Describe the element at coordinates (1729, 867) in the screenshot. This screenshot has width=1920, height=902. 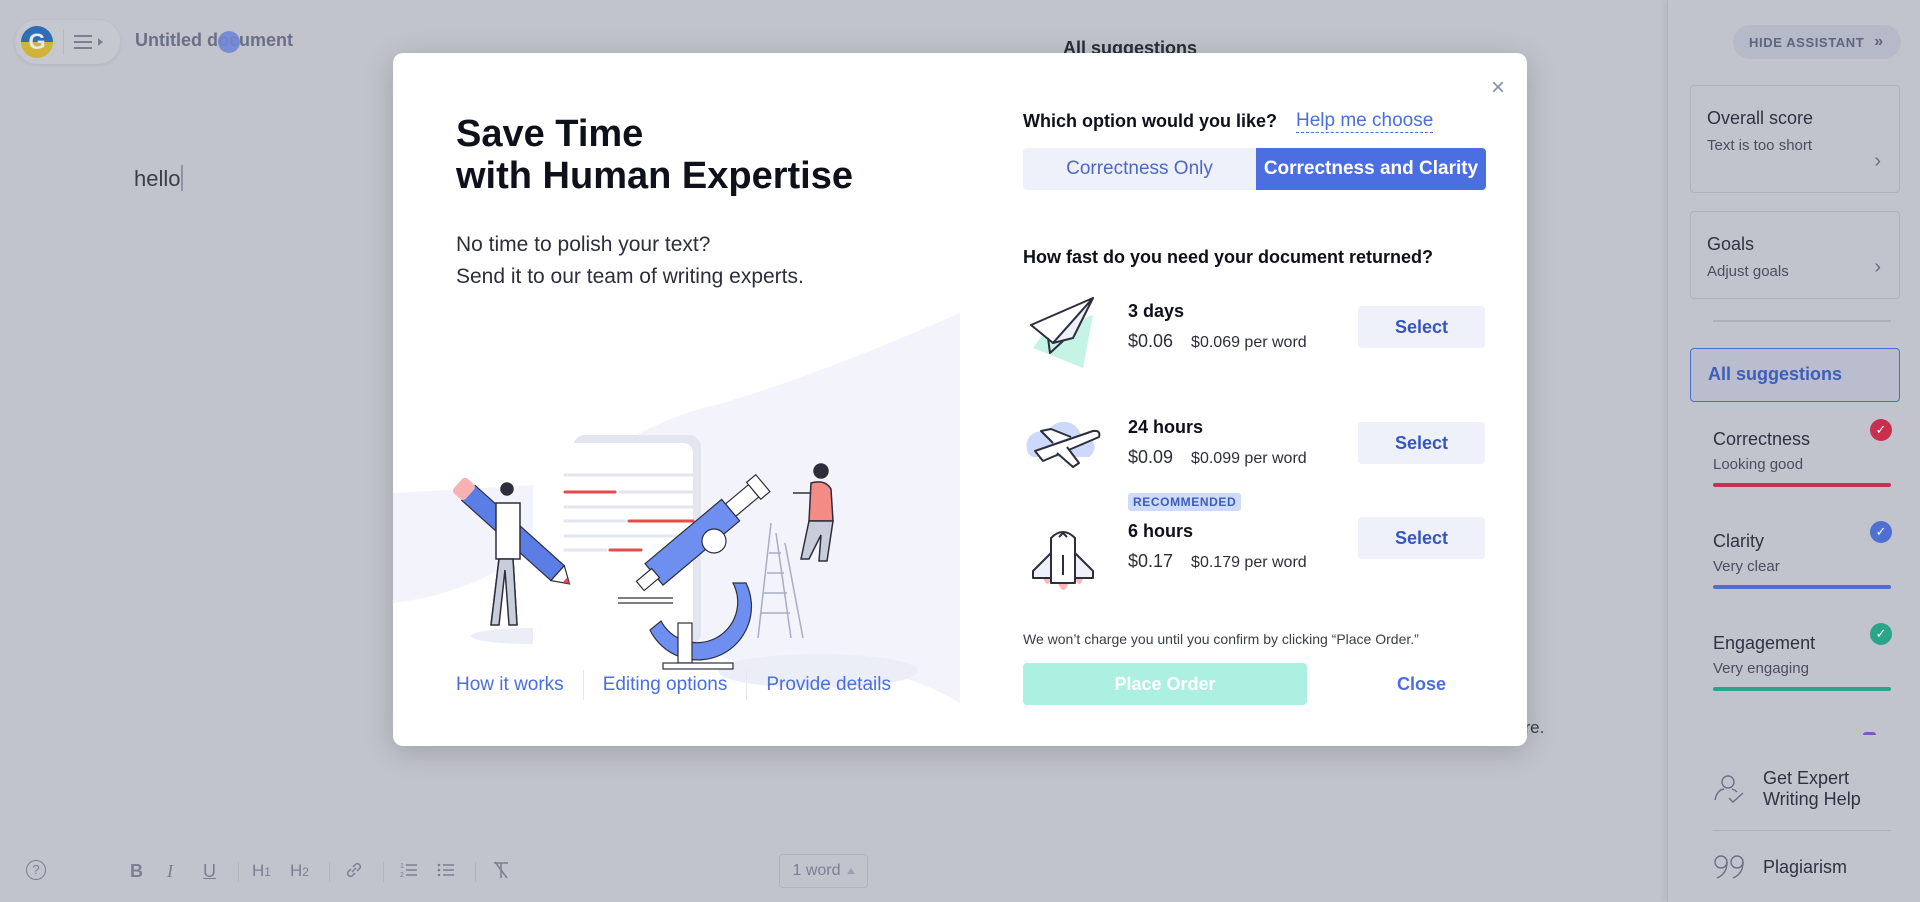
I see `quote-icon` at that location.